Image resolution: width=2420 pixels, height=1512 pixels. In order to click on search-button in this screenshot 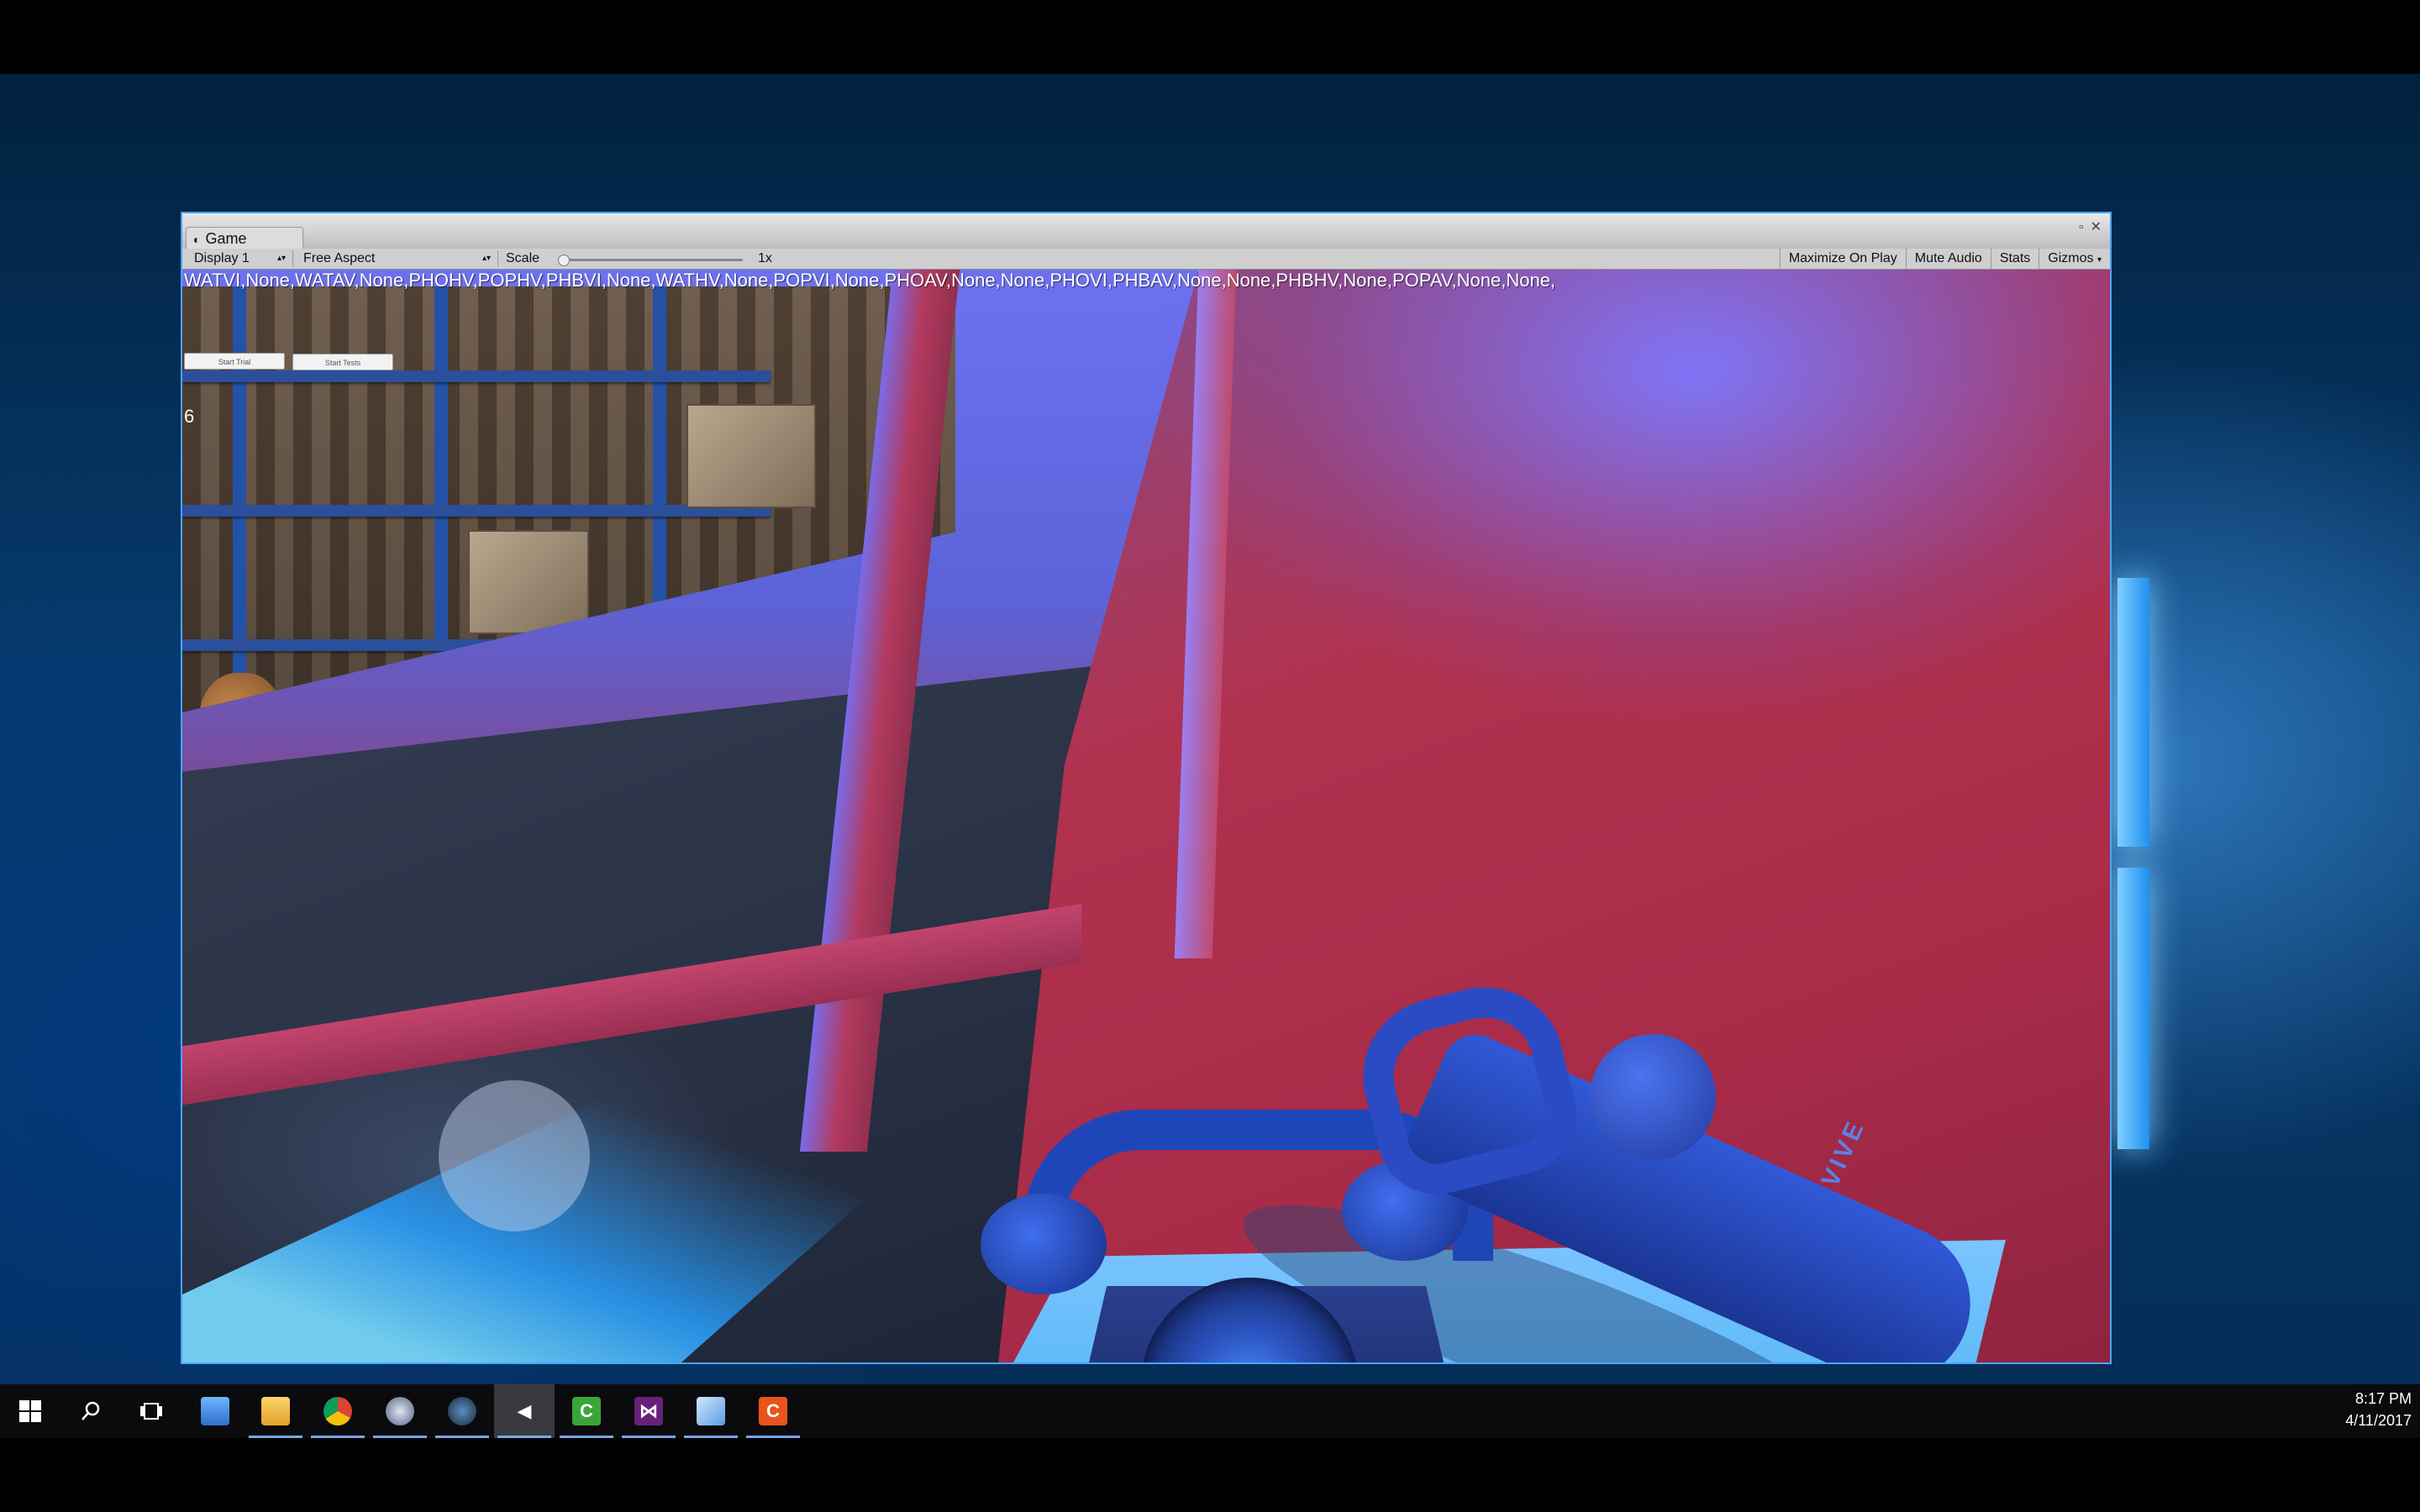, I will do `click(90, 1411)`.